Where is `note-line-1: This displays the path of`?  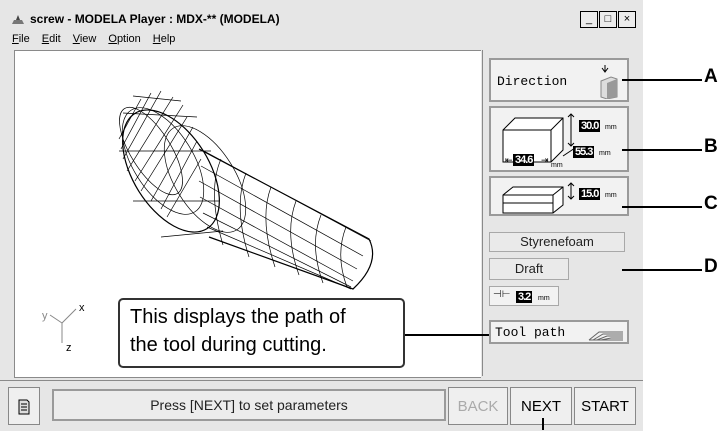
note-line-1: This displays the path of is located at coordinates (238, 317).